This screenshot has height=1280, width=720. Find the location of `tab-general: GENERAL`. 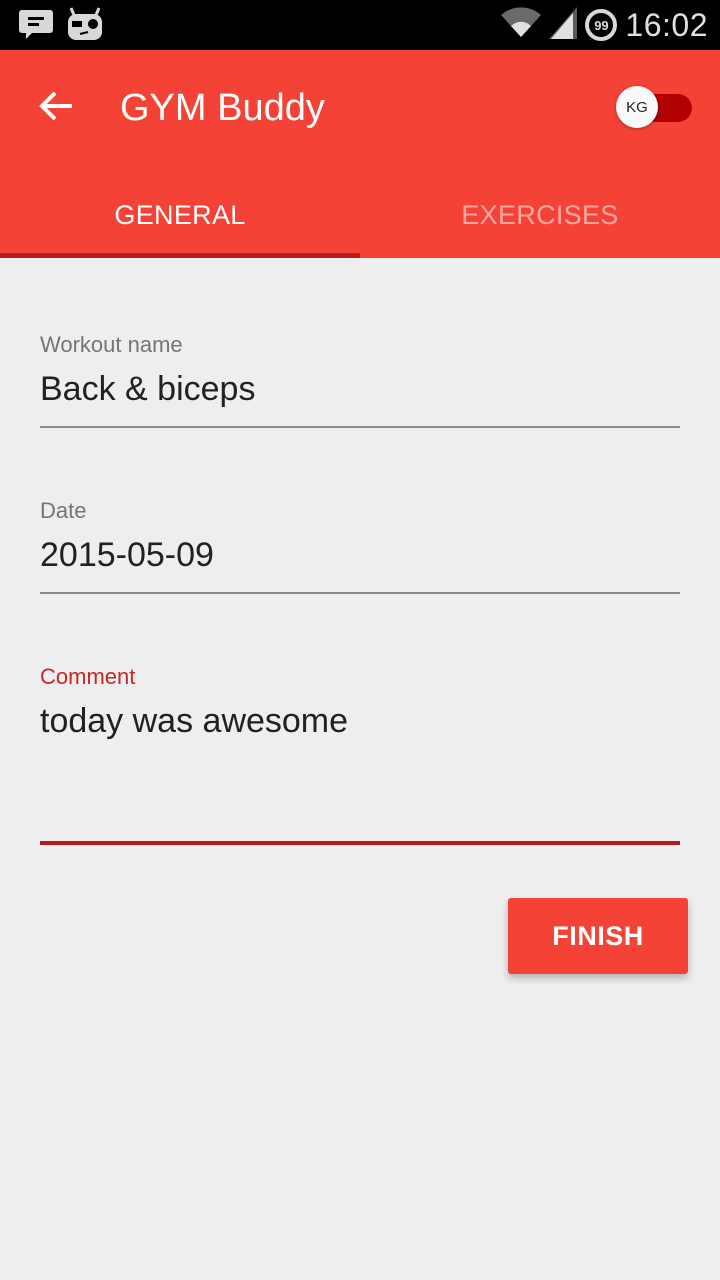

tab-general: GENERAL is located at coordinates (180, 215).